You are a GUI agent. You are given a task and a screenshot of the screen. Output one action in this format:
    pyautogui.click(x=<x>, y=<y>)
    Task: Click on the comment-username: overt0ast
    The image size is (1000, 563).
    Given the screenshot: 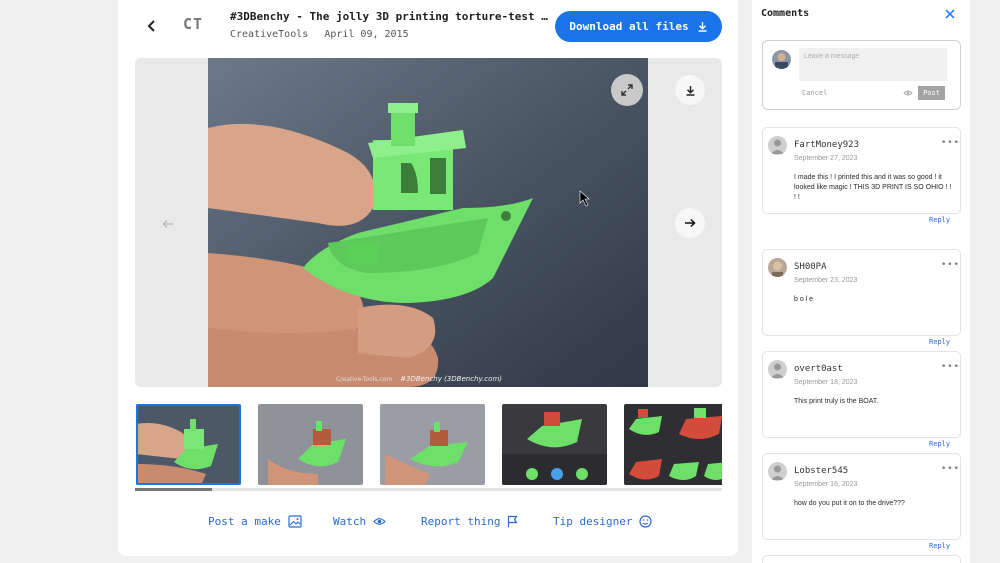 What is the action you would take?
    pyautogui.click(x=818, y=369)
    